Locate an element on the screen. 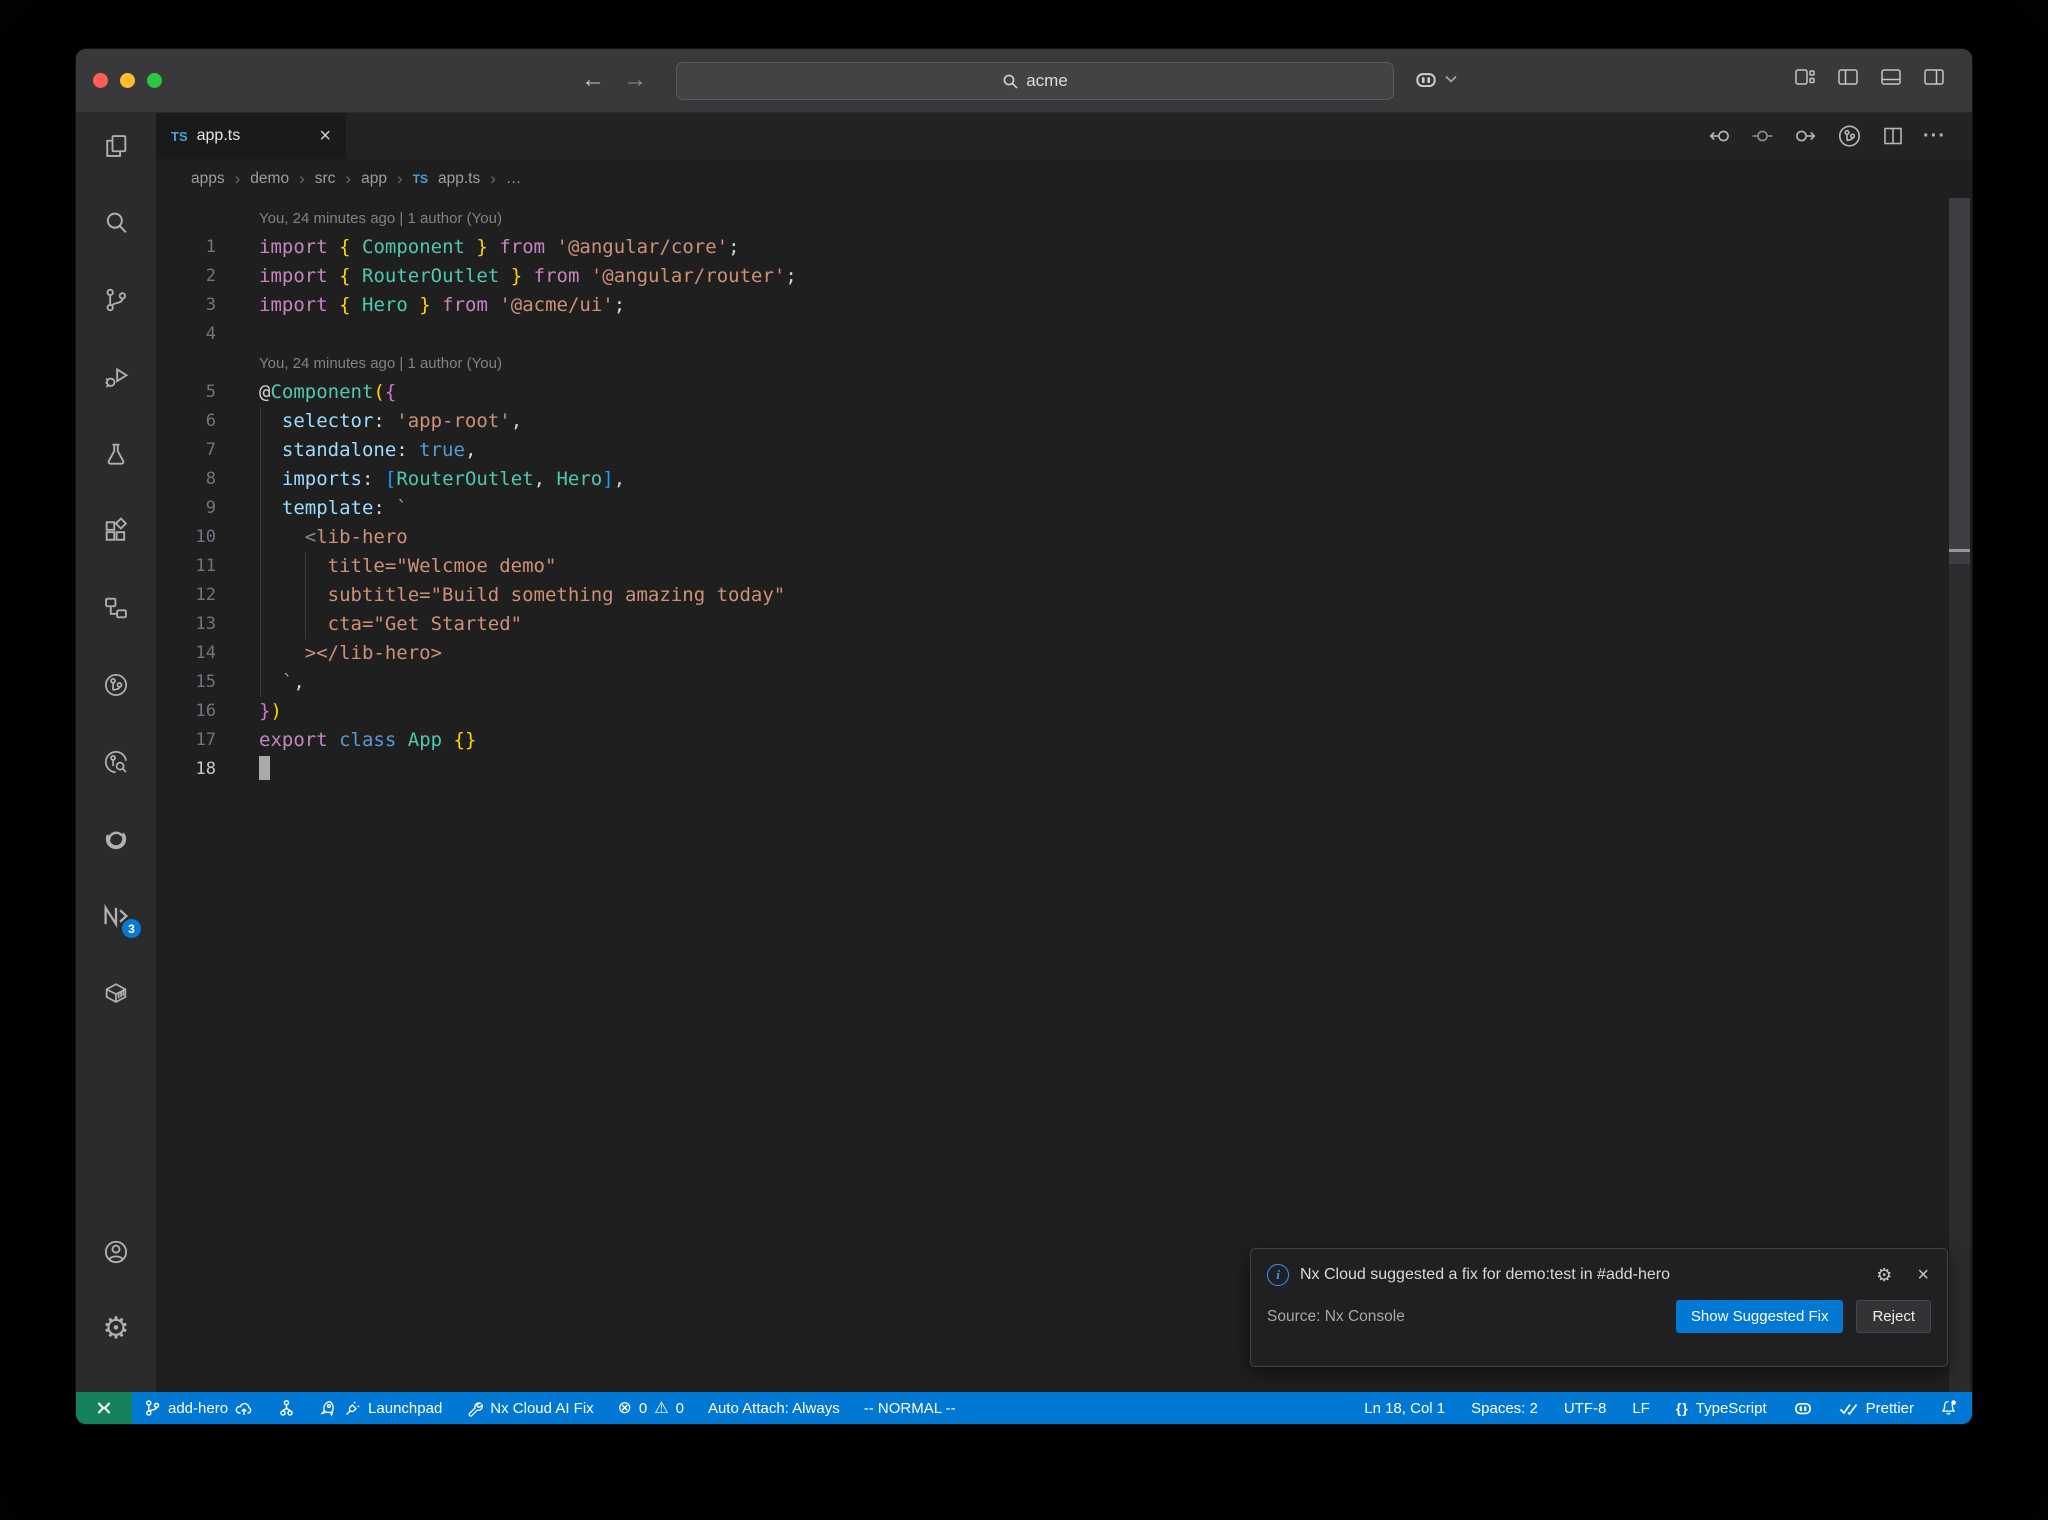 The height and width of the screenshot is (1520, 2048). code-line: 18 is located at coordinates (1064, 769).